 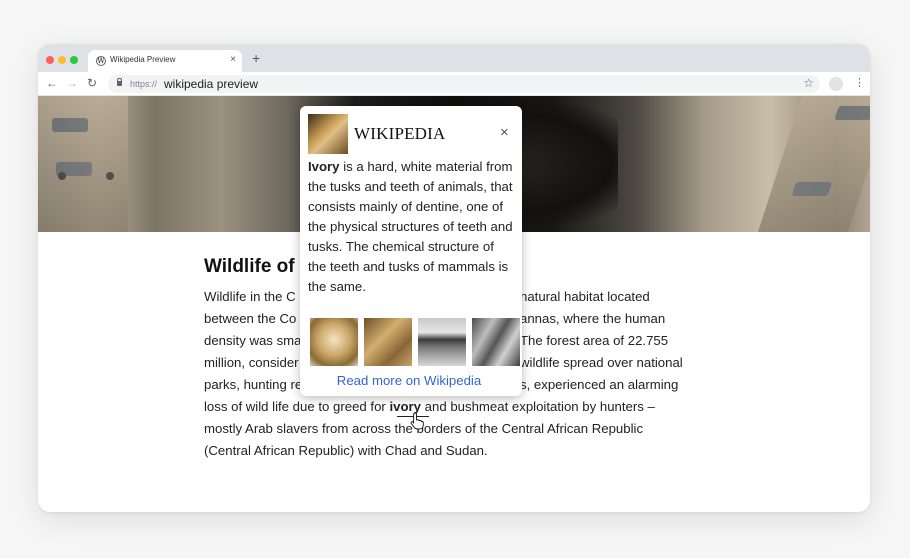 What do you see at coordinates (454, 58) in the screenshot?
I see `tab-bar: W Wikipedia Preview × +` at bounding box center [454, 58].